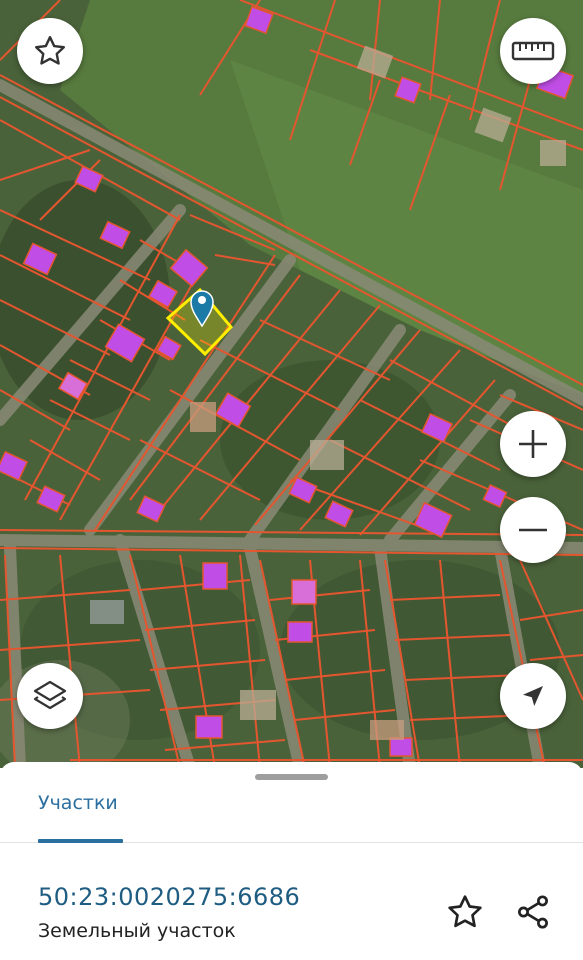 The height and width of the screenshot is (960, 583). I want to click on parcel-card: 50:23:0020275:6686 Земельный участок, so click(169, 913).